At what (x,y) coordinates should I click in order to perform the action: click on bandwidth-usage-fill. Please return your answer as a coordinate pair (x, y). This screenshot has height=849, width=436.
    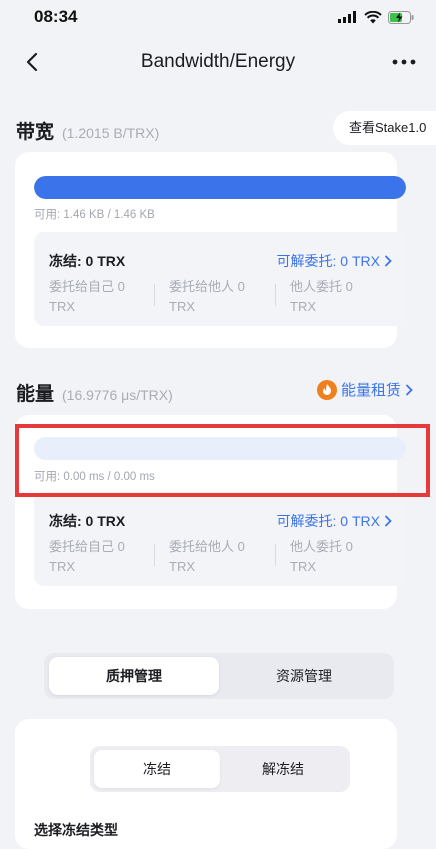
    Looking at the image, I should click on (220, 187).